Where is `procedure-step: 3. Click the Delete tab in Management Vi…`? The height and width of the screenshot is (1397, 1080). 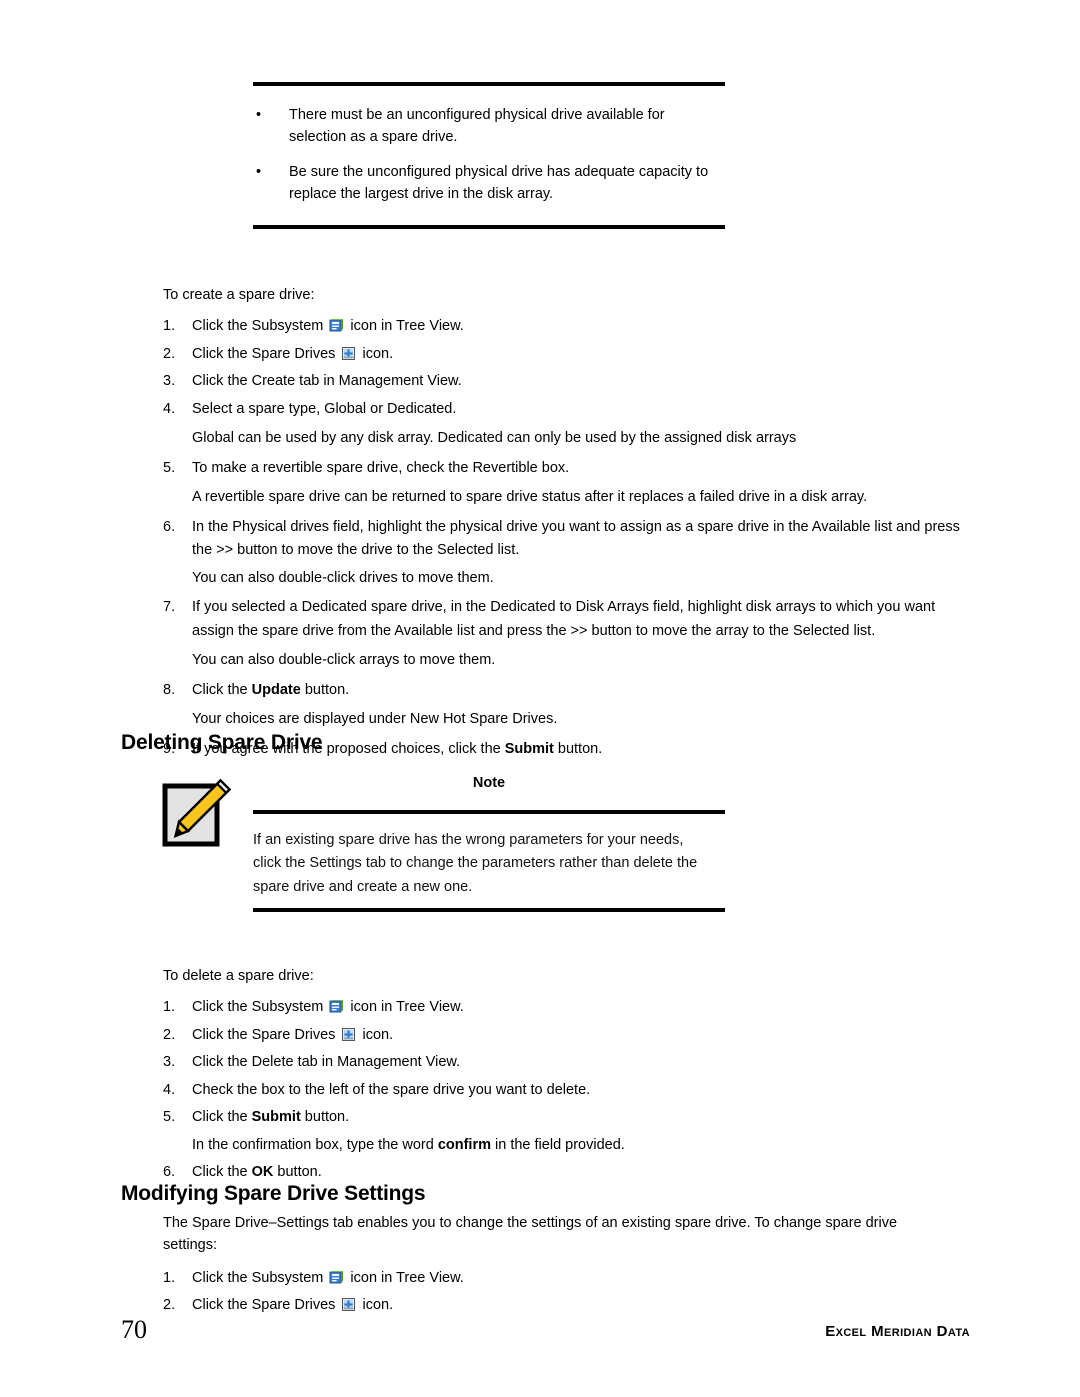
procedure-step: 3. Click the Delete tab in Management Vi… is located at coordinates (563, 1062).